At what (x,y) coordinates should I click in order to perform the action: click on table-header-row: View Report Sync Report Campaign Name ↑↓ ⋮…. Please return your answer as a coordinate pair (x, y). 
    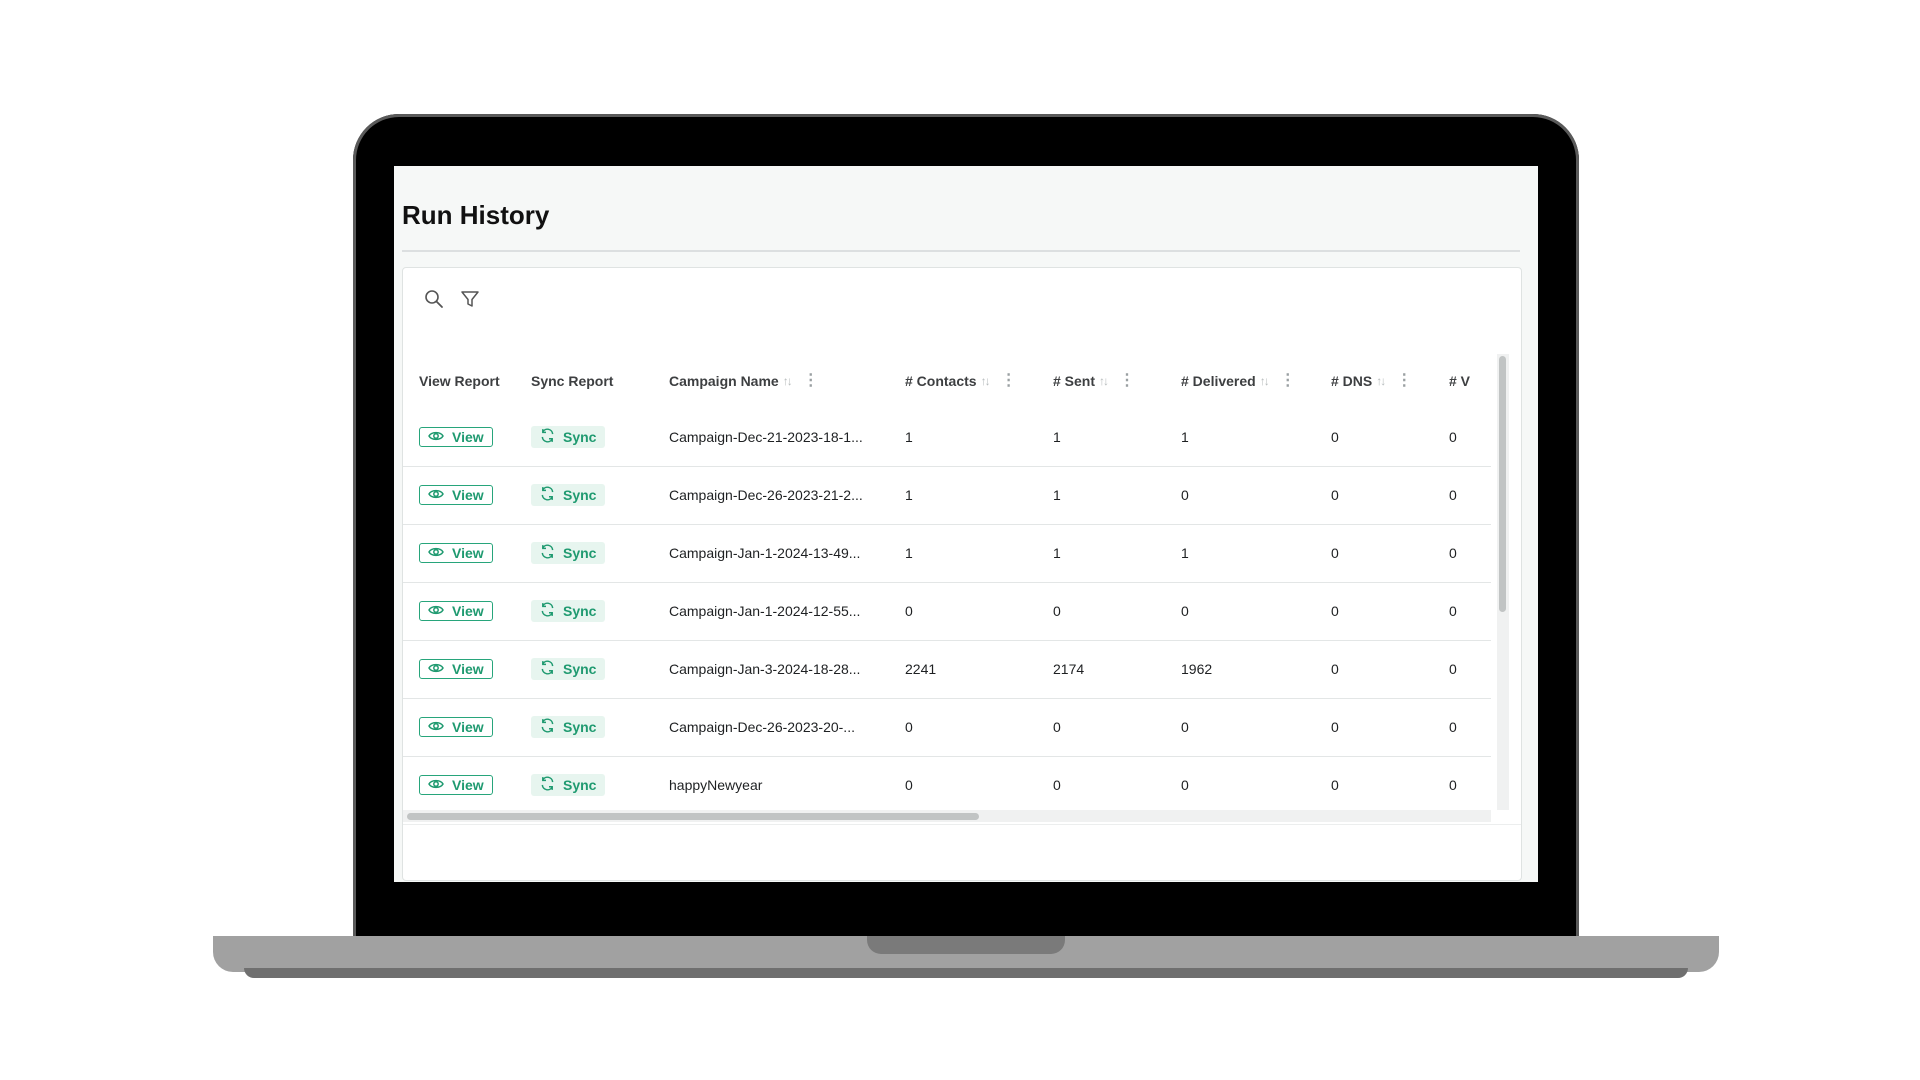
    Looking at the image, I should click on (947, 381).